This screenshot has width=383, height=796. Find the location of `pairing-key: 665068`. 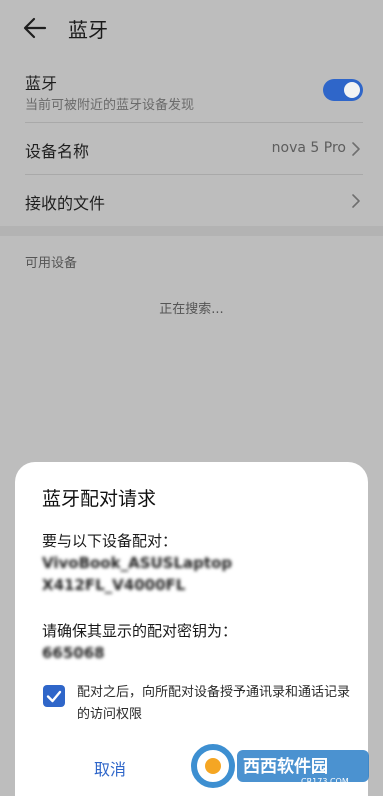

pairing-key: 665068 is located at coordinates (73, 653).